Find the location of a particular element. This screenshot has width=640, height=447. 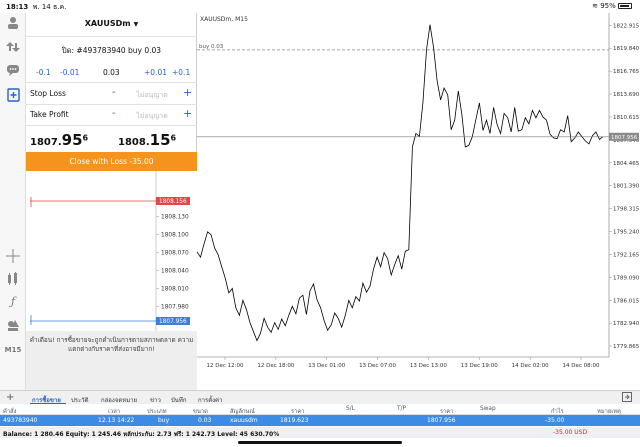

chart-title: XAUUSDm, M15 is located at coordinates (224, 19).